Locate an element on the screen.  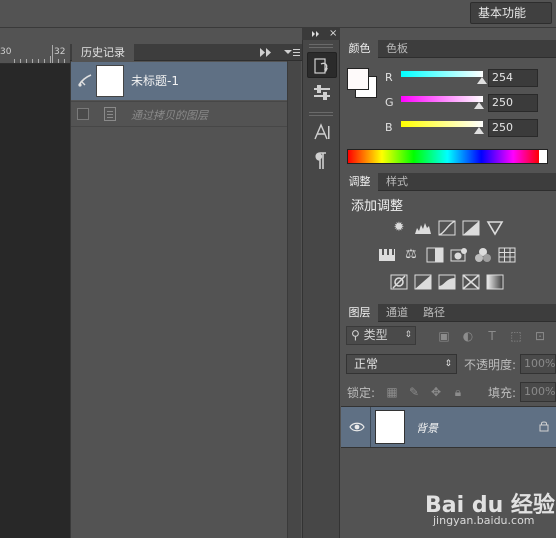
levels-icon is located at coordinates (423, 228).